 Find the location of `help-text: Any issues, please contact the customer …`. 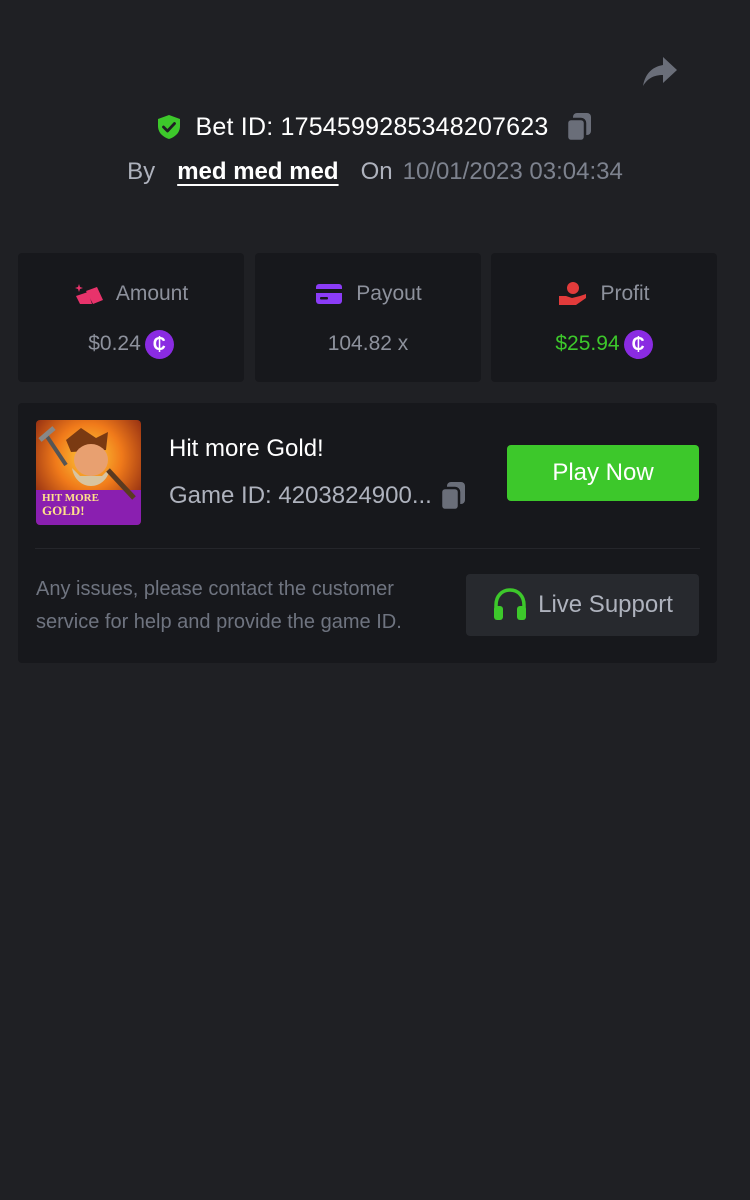

help-text: Any issues, please contact the customer … is located at coordinates (219, 605).